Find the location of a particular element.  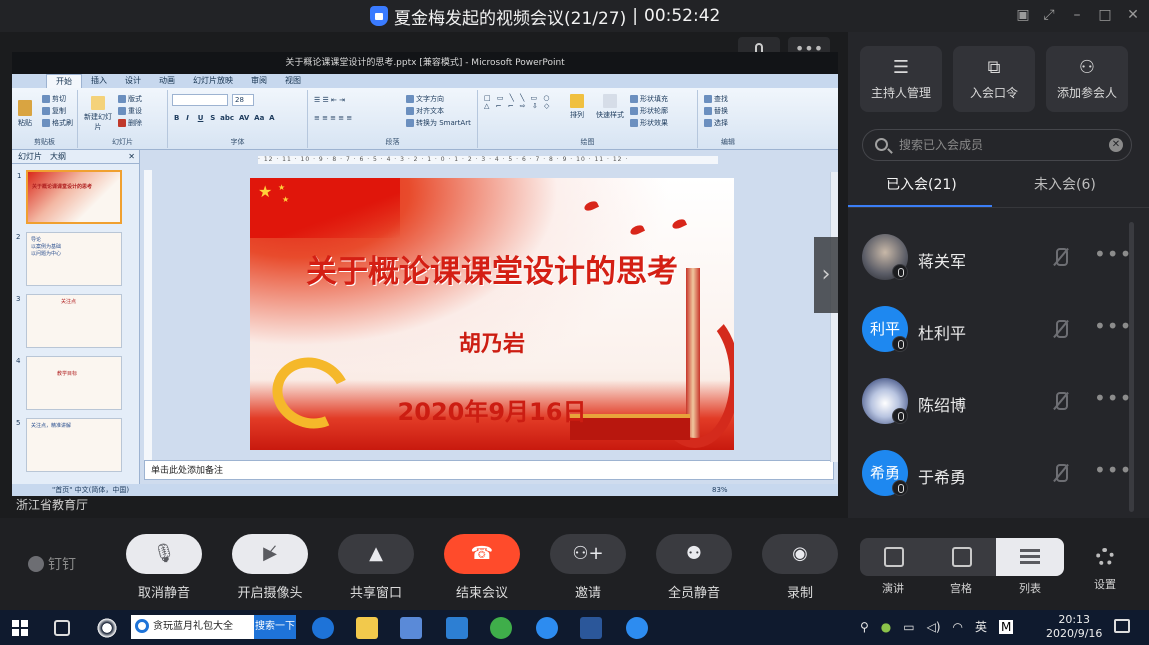

slide-thumbnail: 2 导论 以案例为基础 以问题为中心 is located at coordinates (69, 259).